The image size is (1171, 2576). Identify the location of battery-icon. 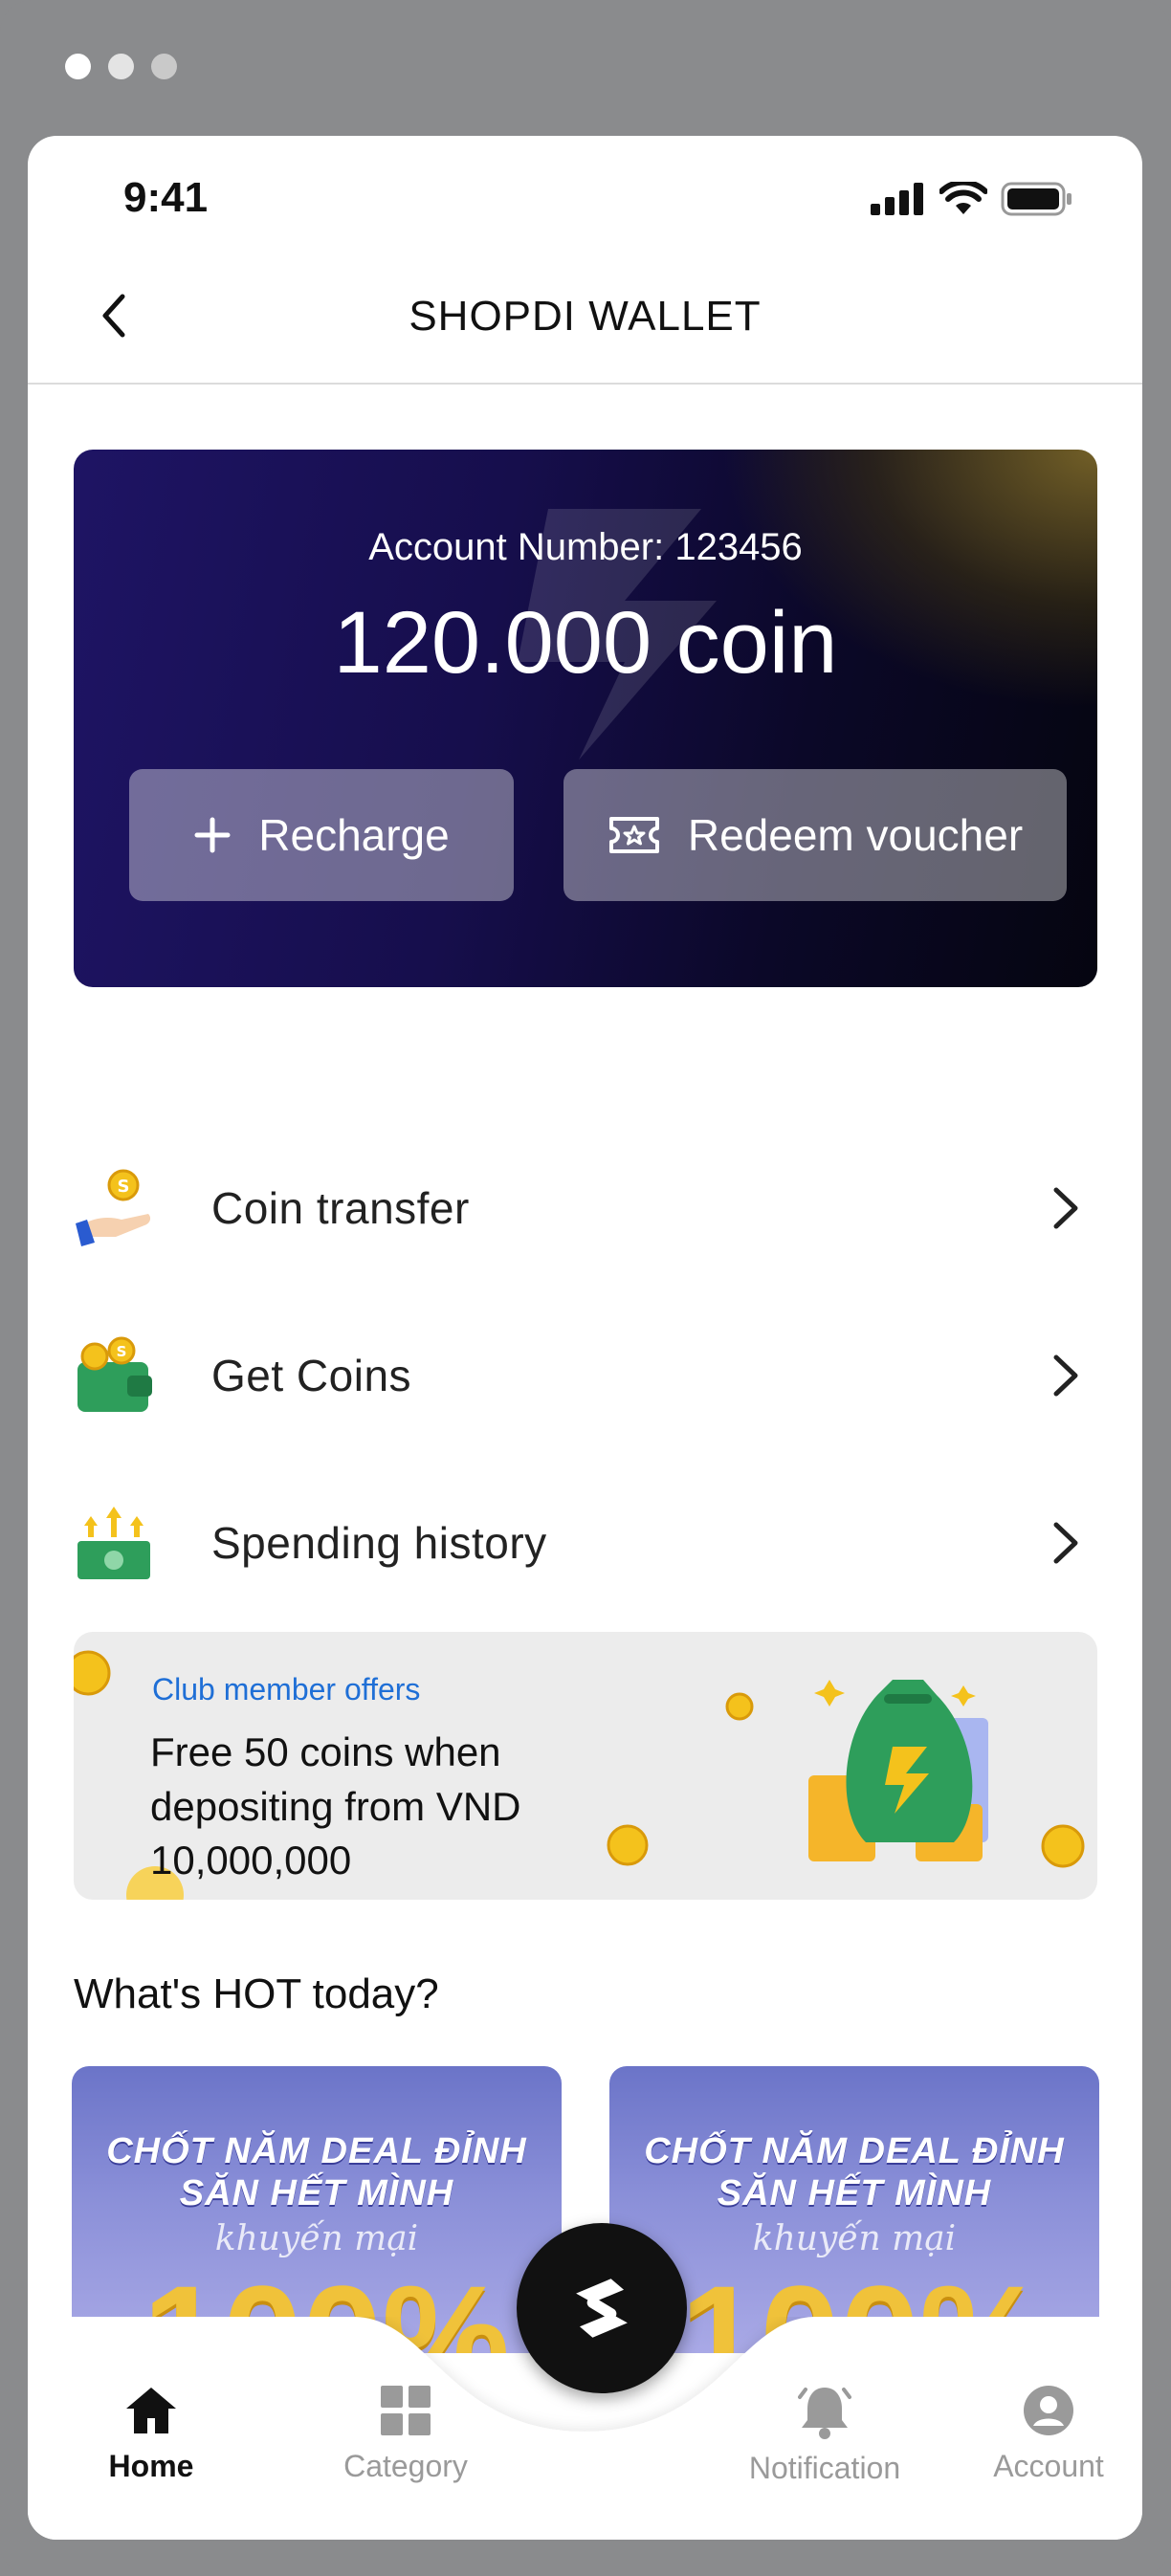
(1036, 199).